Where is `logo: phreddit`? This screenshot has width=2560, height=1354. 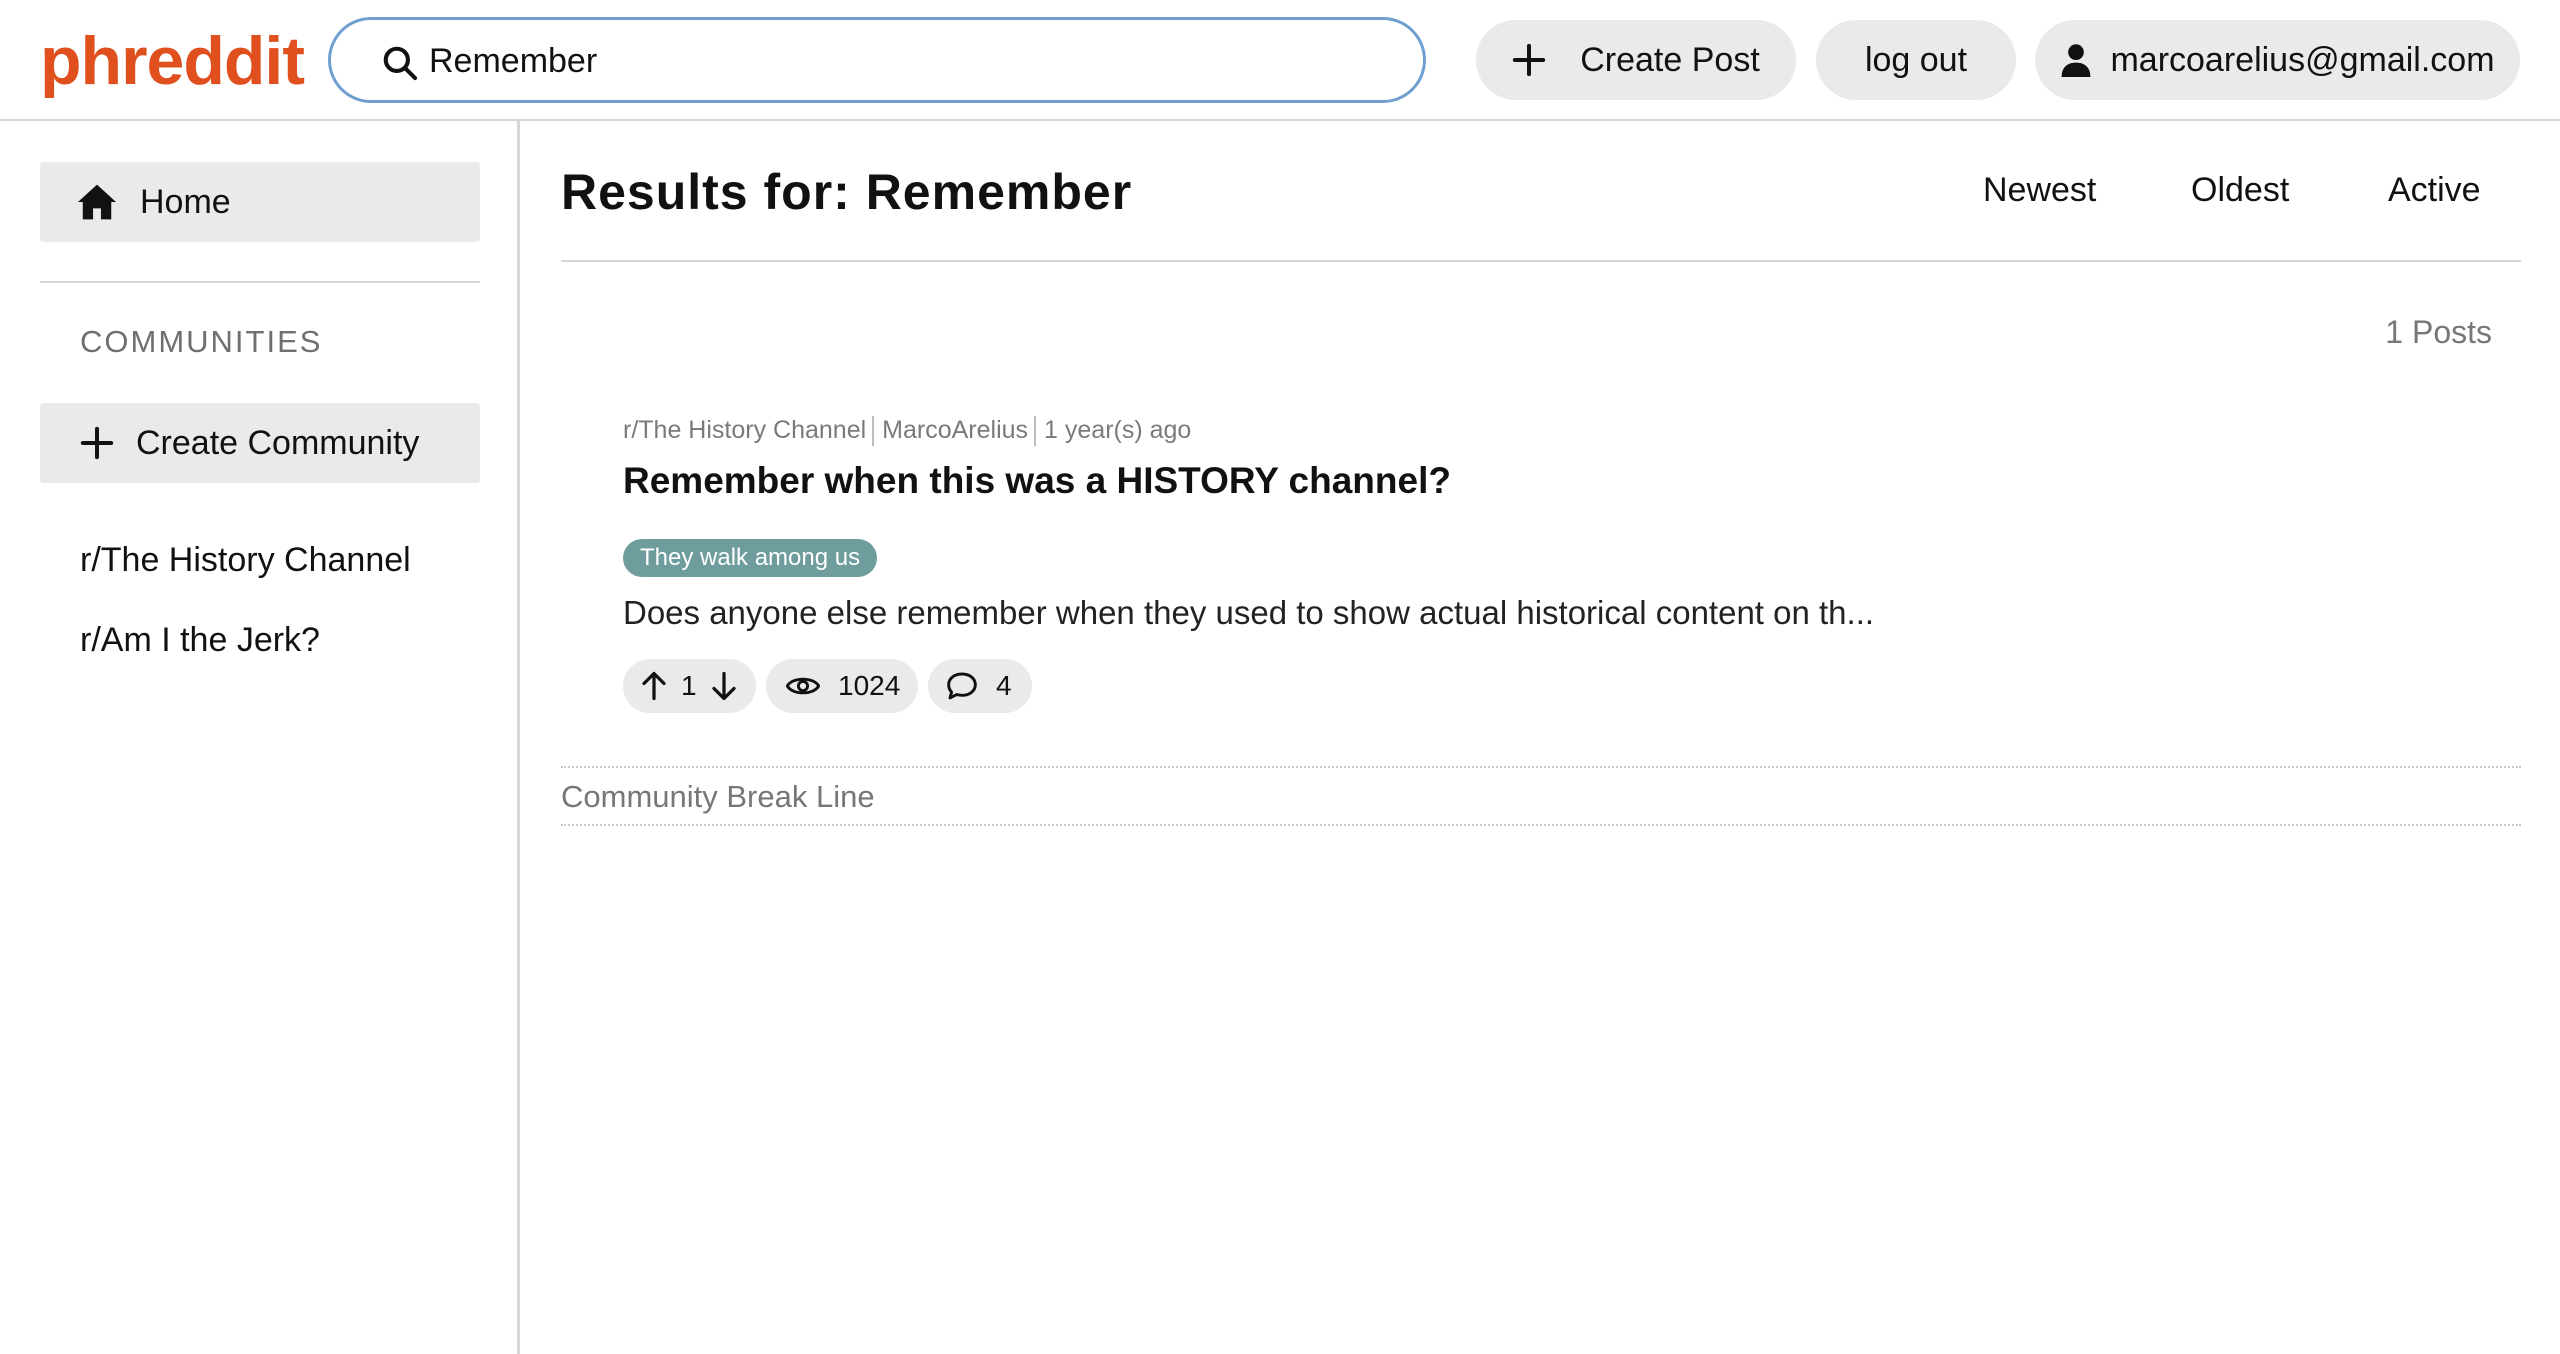
logo: phreddit is located at coordinates (172, 61).